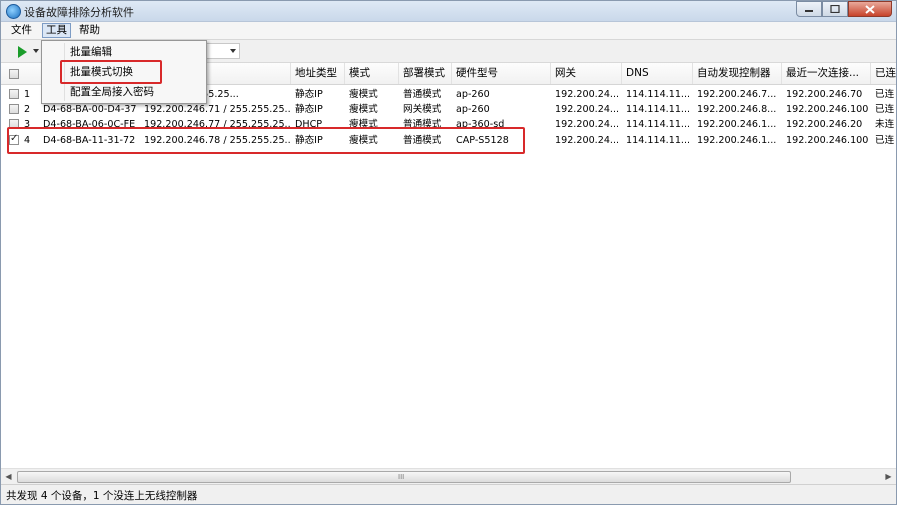 The height and width of the screenshot is (505, 897). Describe the element at coordinates (27, 94) in the screenshot. I see `row-number: 1` at that location.